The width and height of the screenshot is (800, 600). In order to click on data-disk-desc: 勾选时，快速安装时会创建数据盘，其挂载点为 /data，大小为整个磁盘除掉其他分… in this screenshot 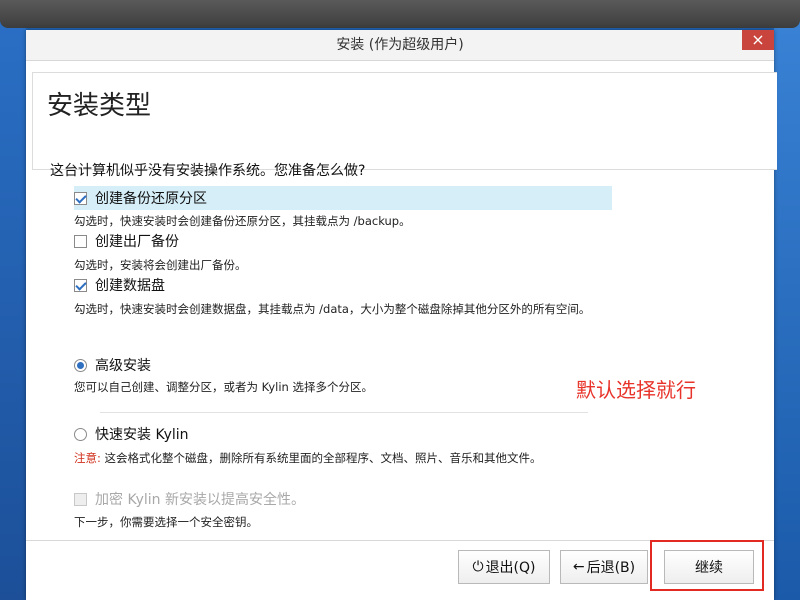, I will do `click(332, 309)`.